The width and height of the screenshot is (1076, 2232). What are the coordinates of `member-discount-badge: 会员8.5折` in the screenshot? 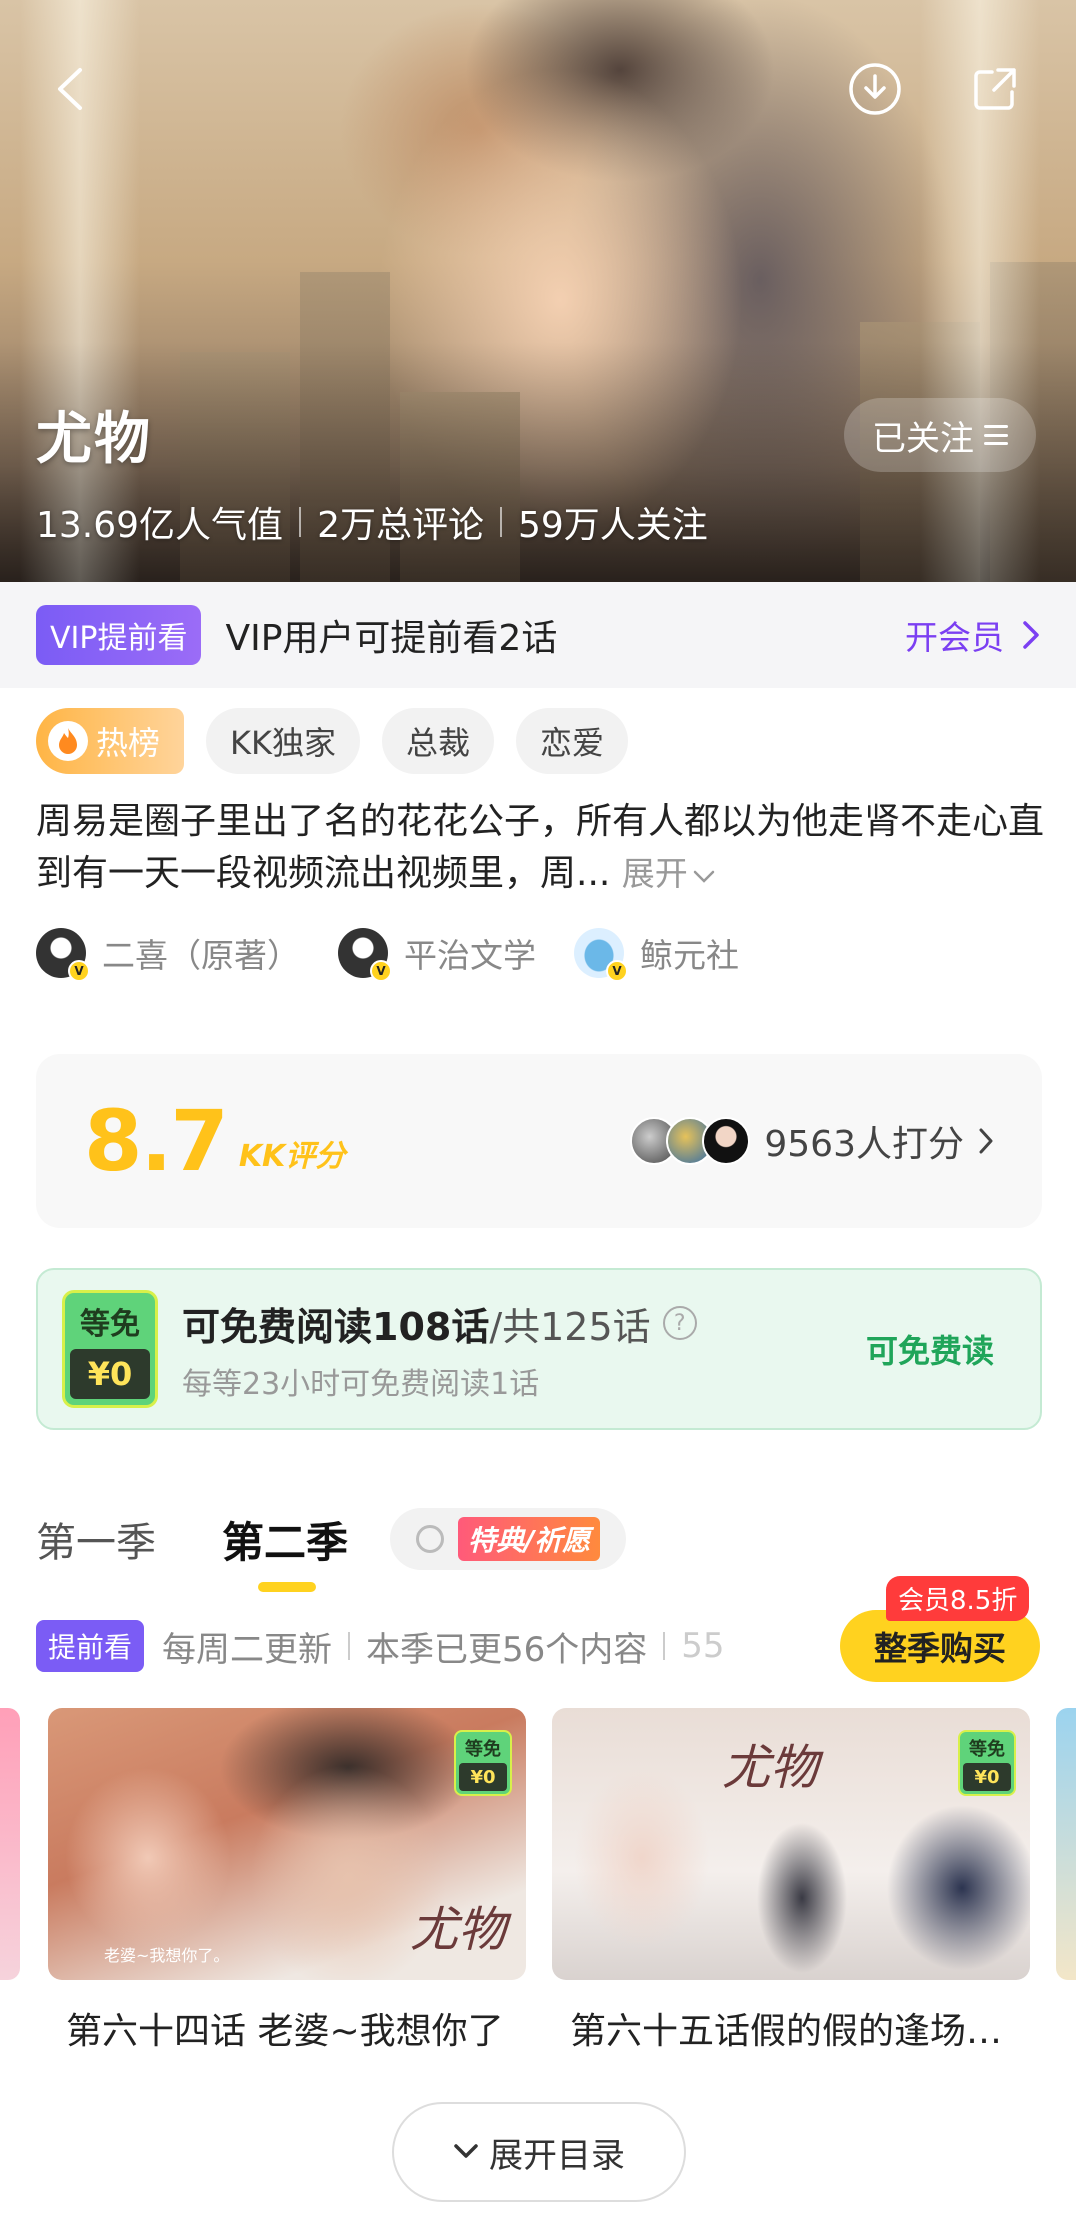 It's located at (958, 1598).